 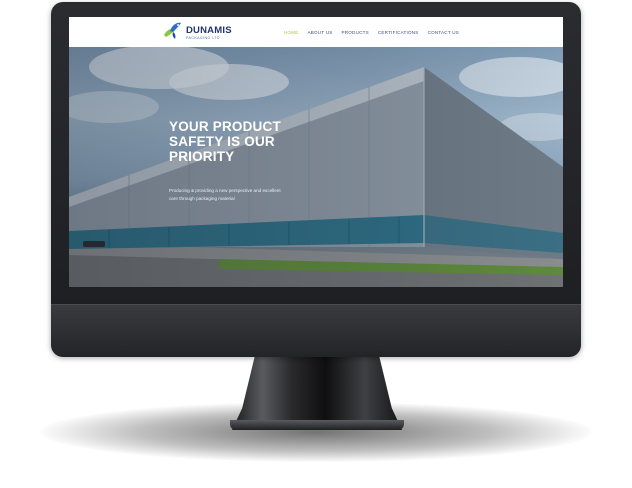 What do you see at coordinates (291, 32) in the screenshot?
I see `nav-home: HOME` at bounding box center [291, 32].